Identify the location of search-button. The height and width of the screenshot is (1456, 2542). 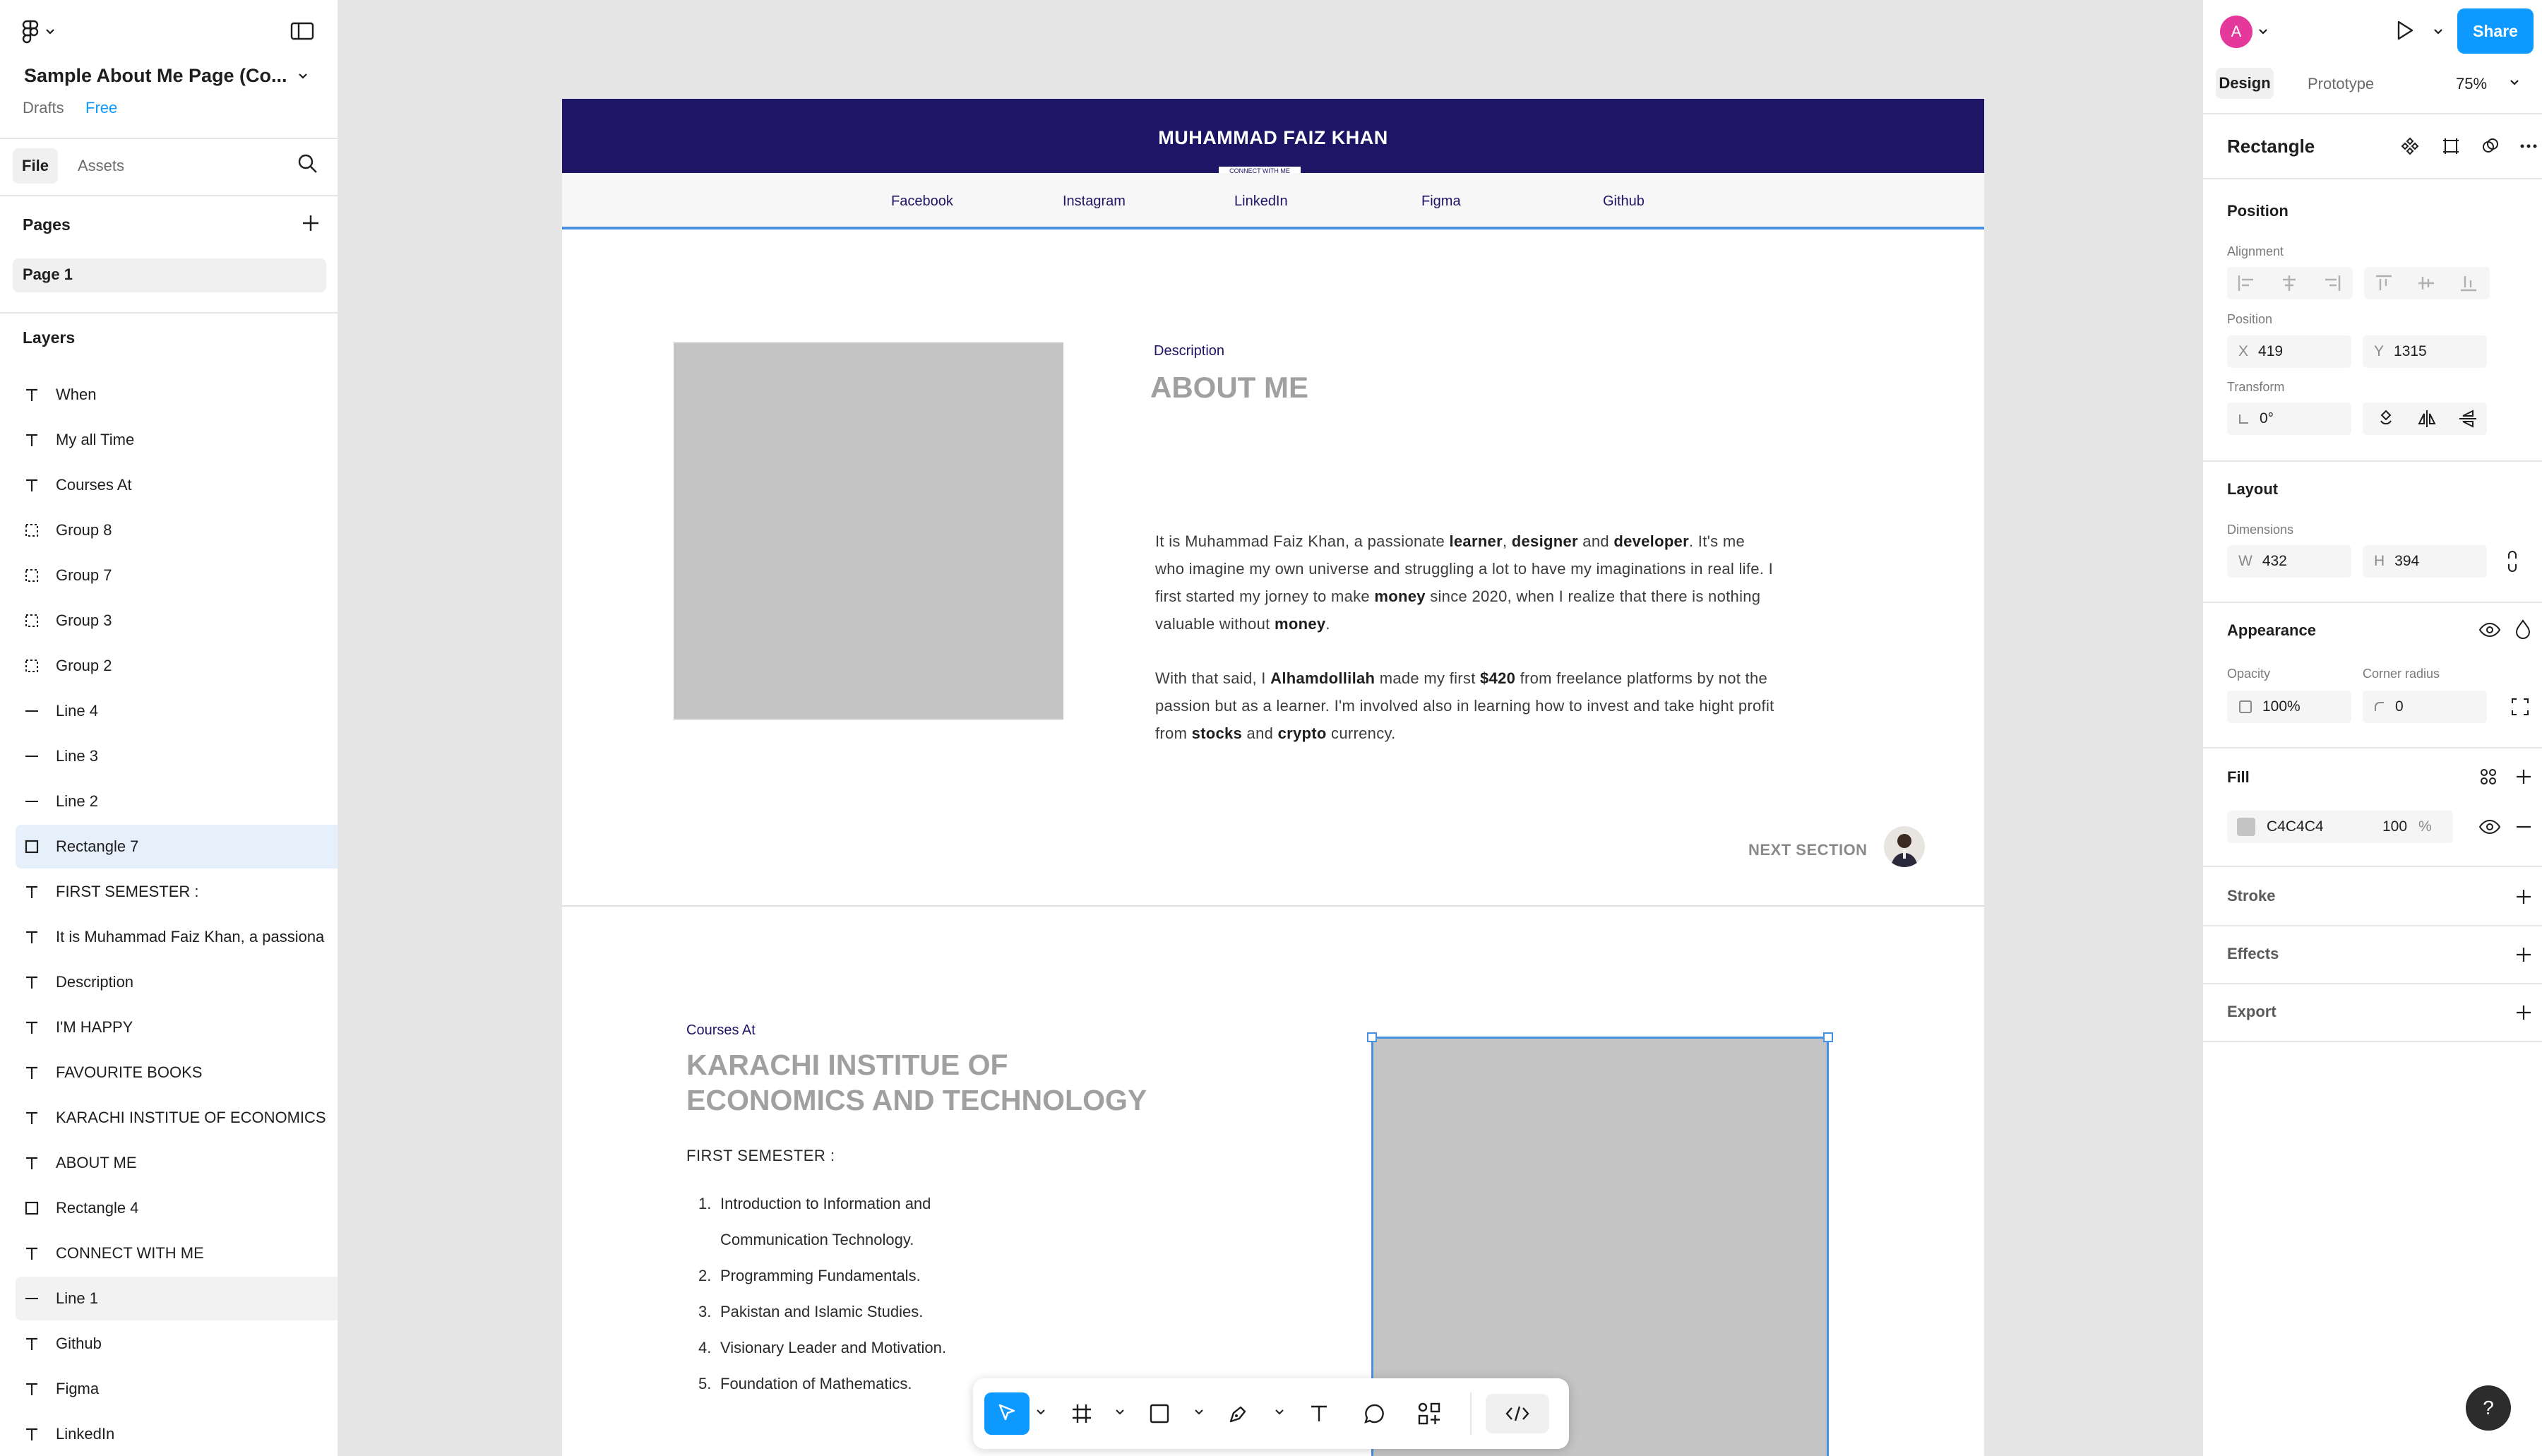
(309, 165).